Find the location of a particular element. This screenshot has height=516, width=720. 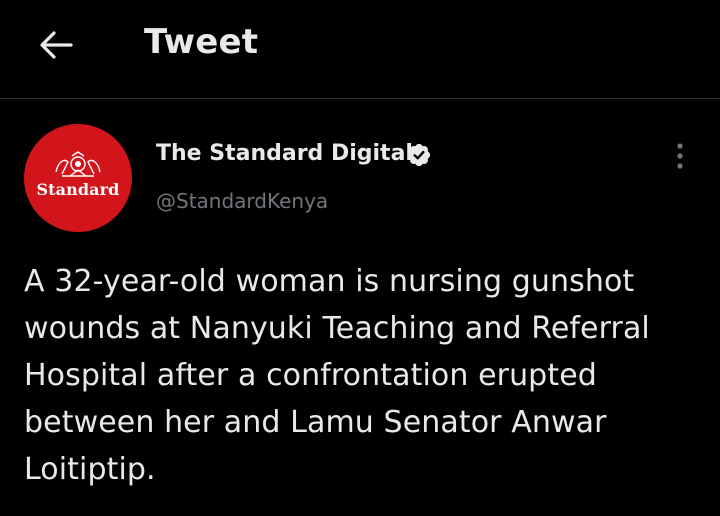

page-title: Tweet is located at coordinates (201, 42).